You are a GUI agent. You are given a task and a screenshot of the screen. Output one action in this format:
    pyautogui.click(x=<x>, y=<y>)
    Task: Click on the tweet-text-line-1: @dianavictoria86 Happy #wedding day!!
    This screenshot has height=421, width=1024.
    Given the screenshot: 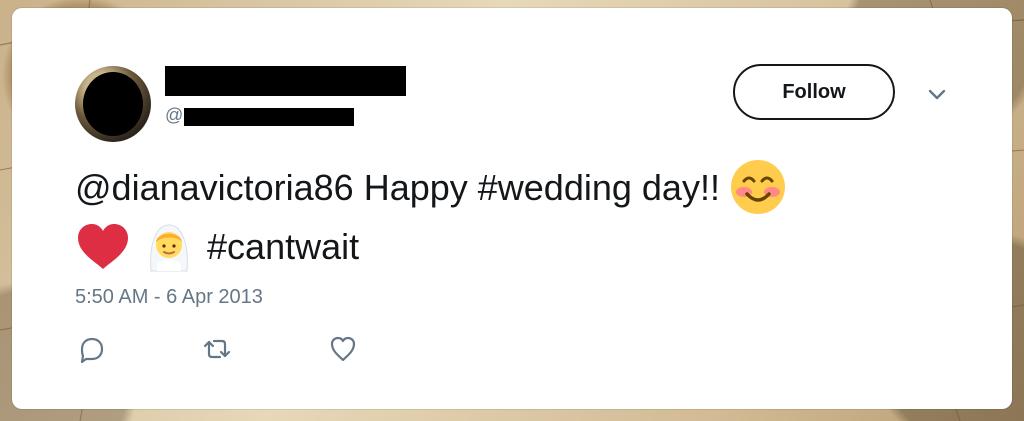 What is the action you would take?
    pyautogui.click(x=397, y=187)
    